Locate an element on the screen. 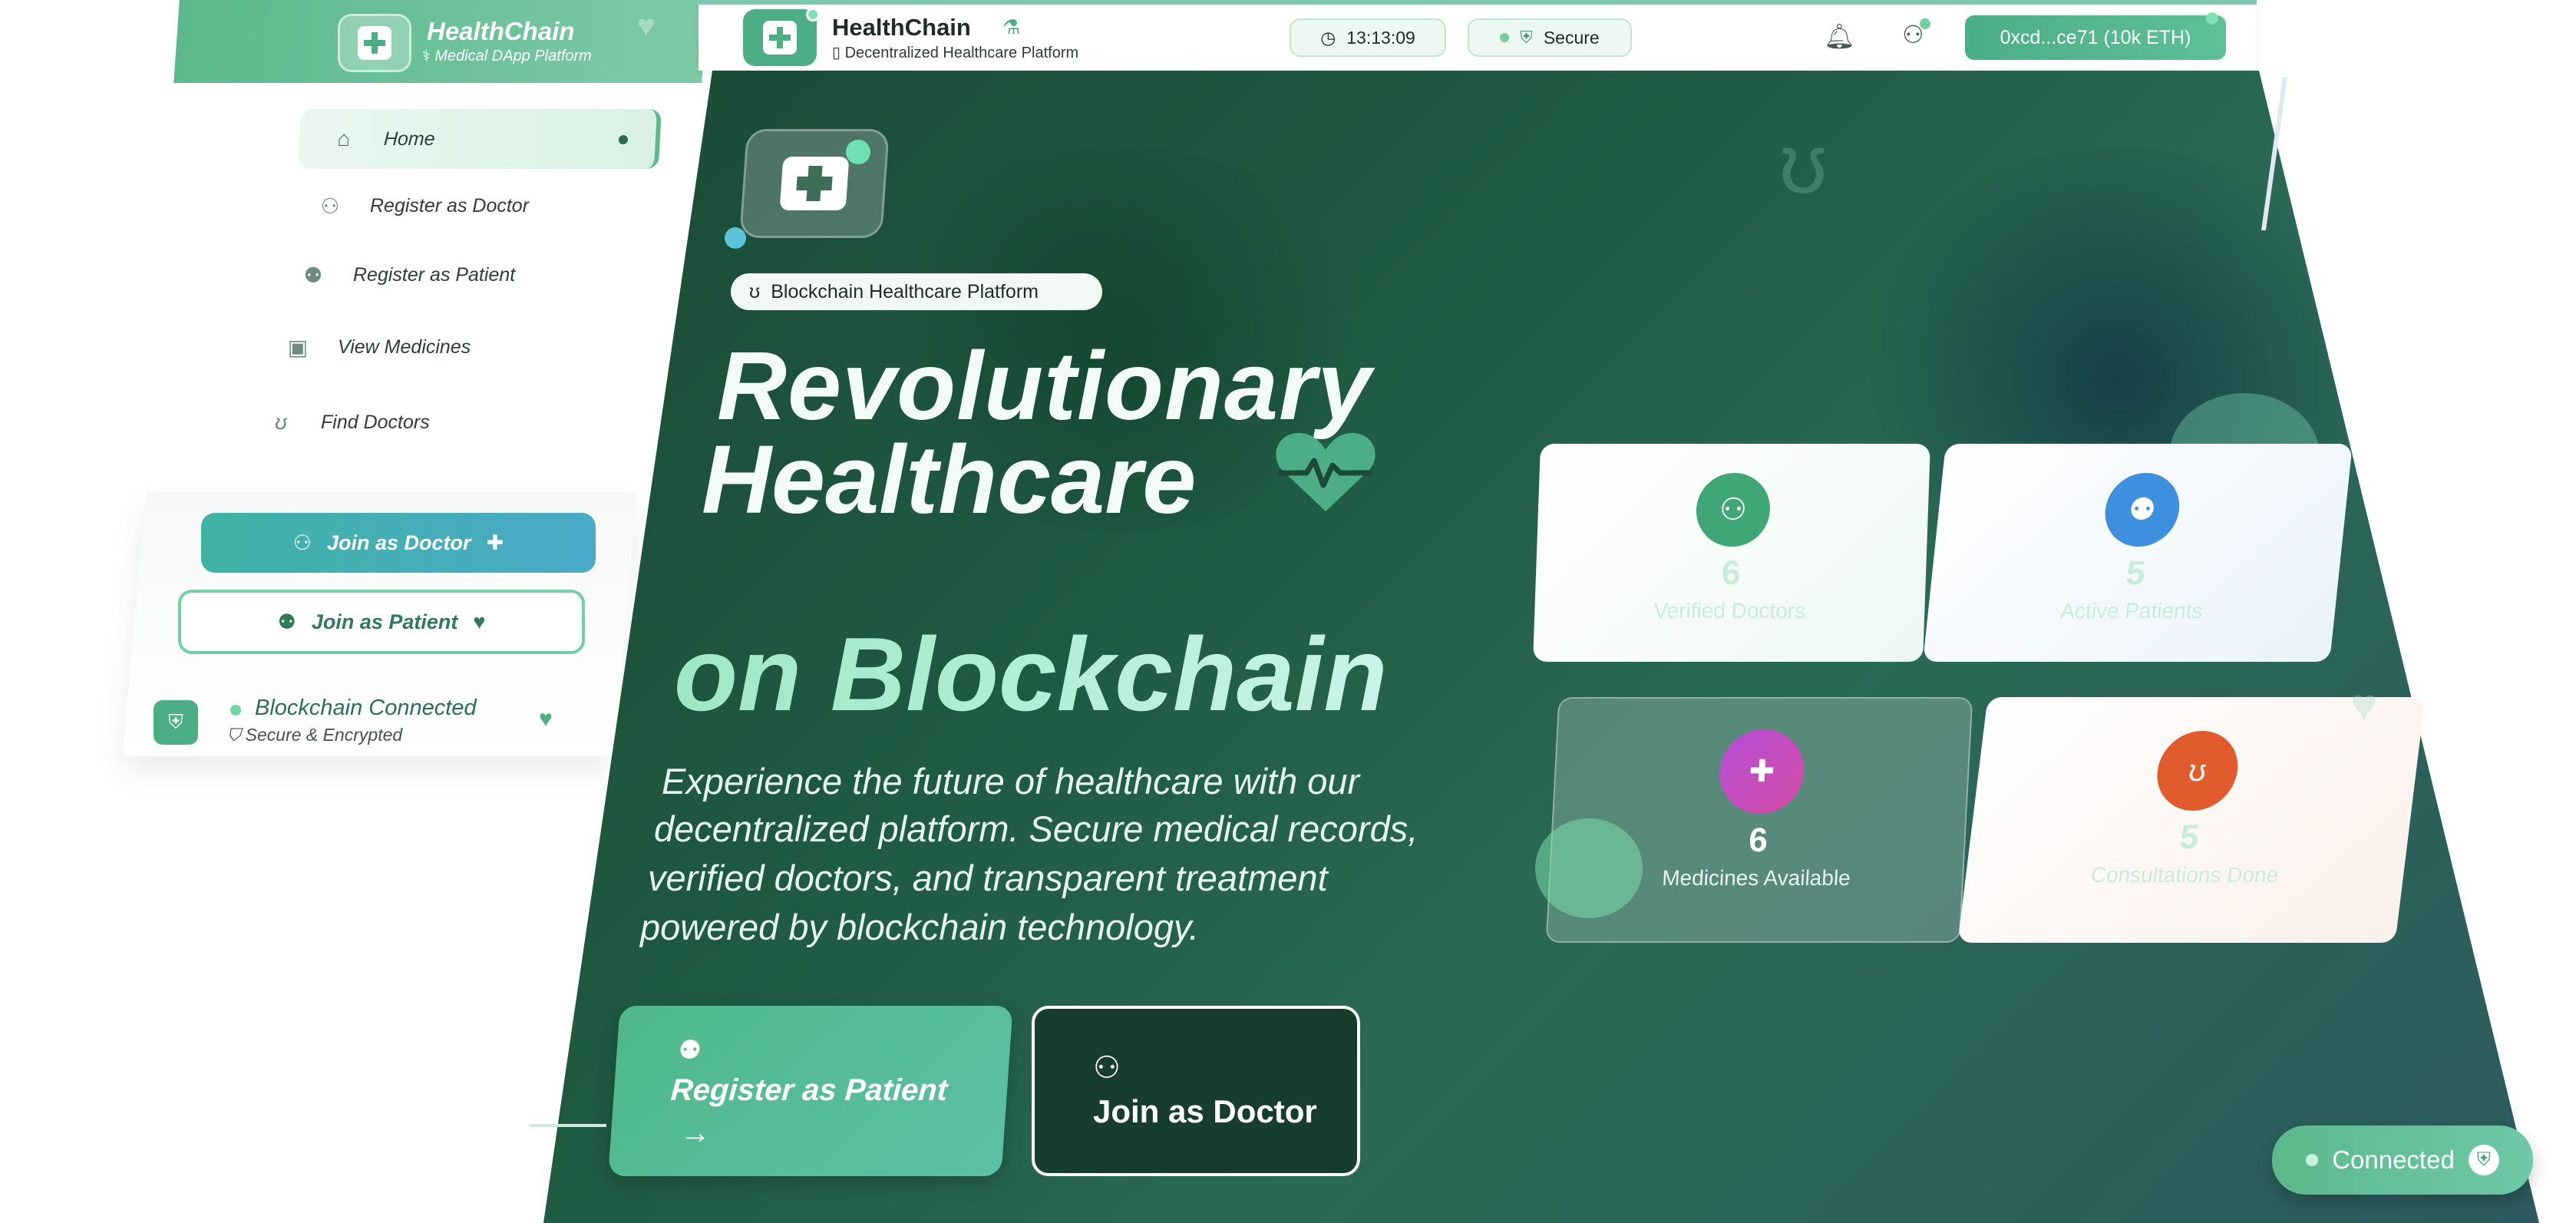 This screenshot has width=2576, height=1223. app-subtitle: ▯ Decentralized Healthcare Platform is located at coordinates (955, 53).